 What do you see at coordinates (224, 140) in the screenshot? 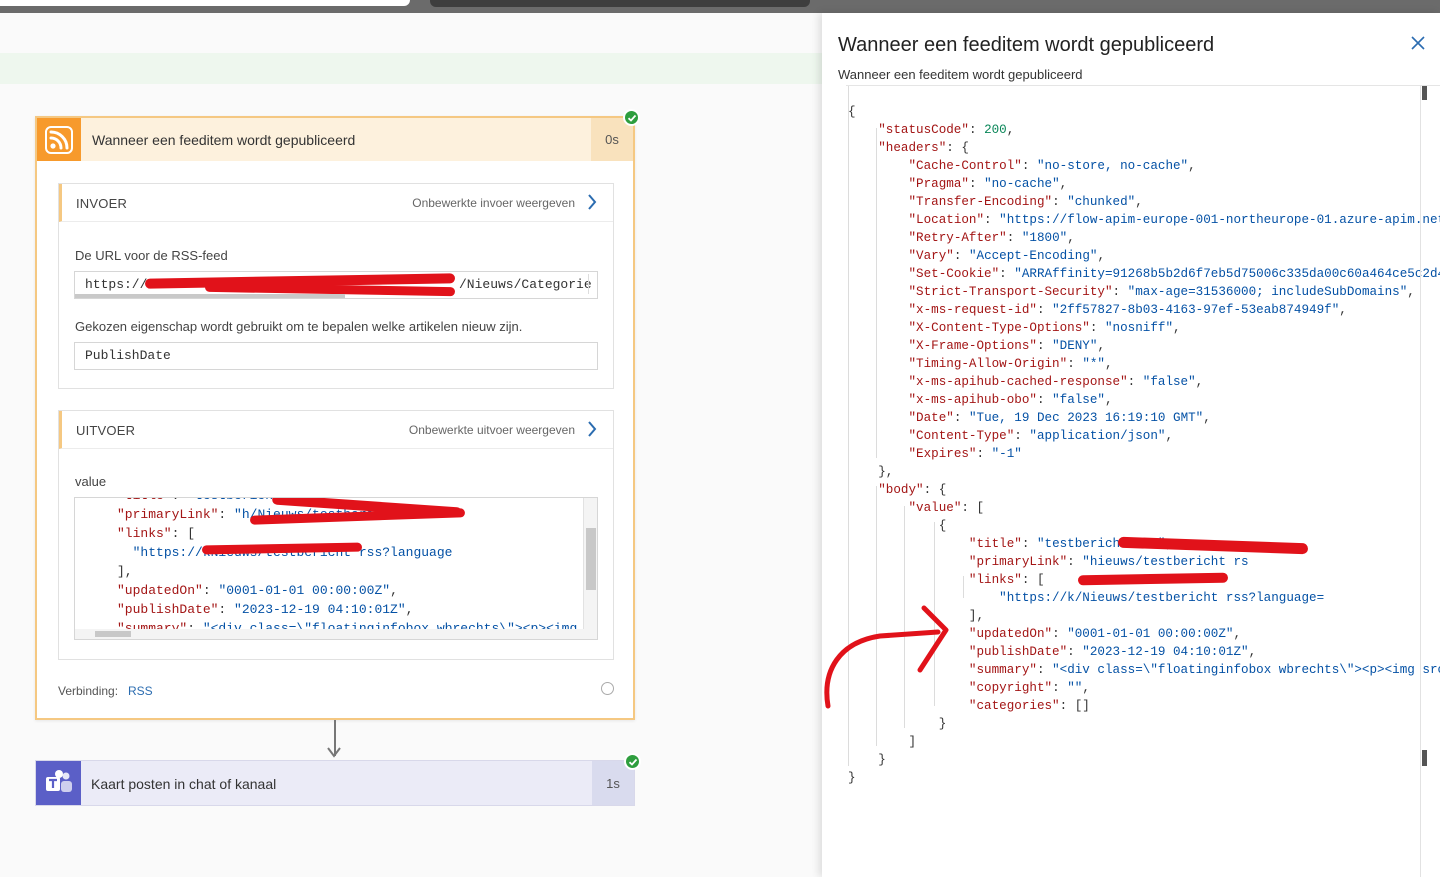
I see `trigger-card-title: Wanneer een feeditem wordt gepubliceerd` at bounding box center [224, 140].